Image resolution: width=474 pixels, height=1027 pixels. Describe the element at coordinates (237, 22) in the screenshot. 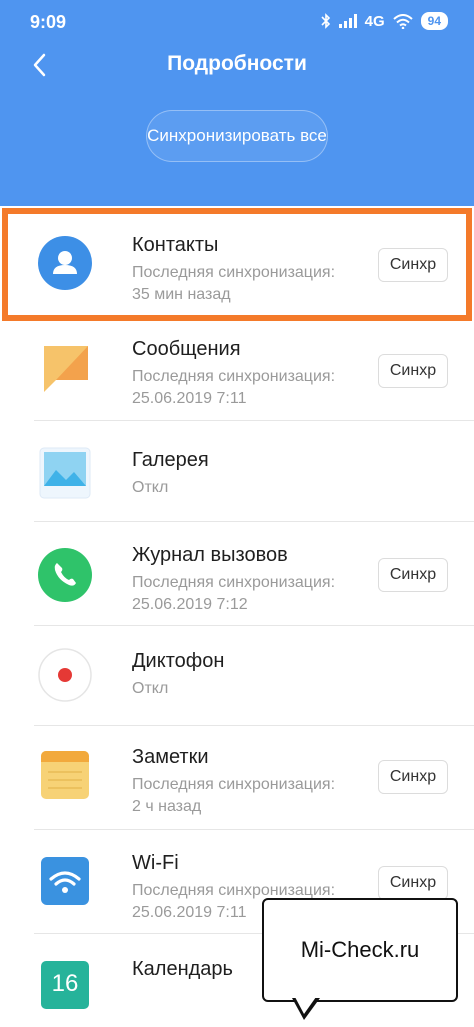

I see `status-bar: 9:09 4G 94` at that location.